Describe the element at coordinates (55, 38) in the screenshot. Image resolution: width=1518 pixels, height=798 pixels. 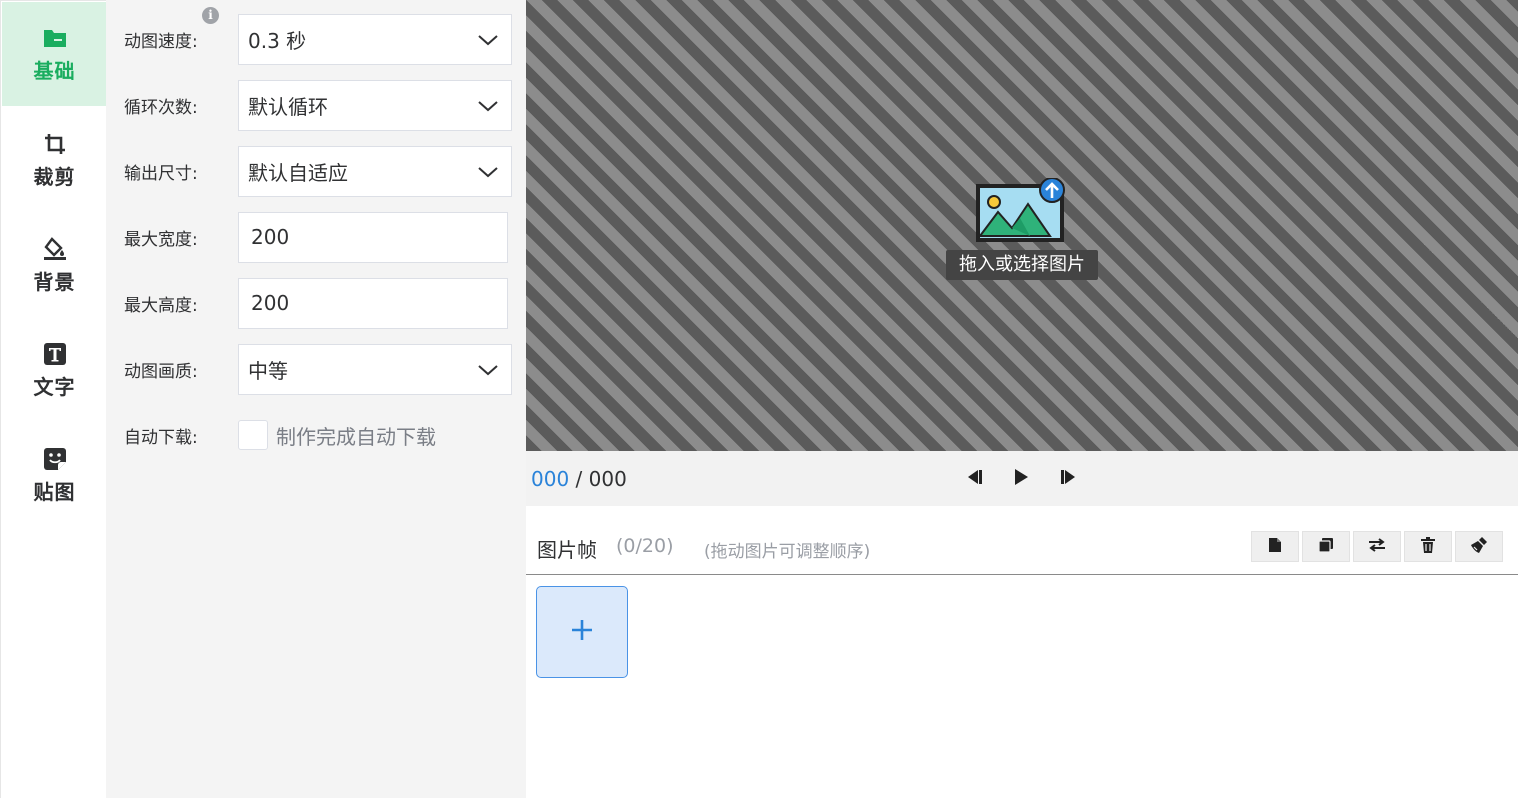
I see `folder-icon` at that location.